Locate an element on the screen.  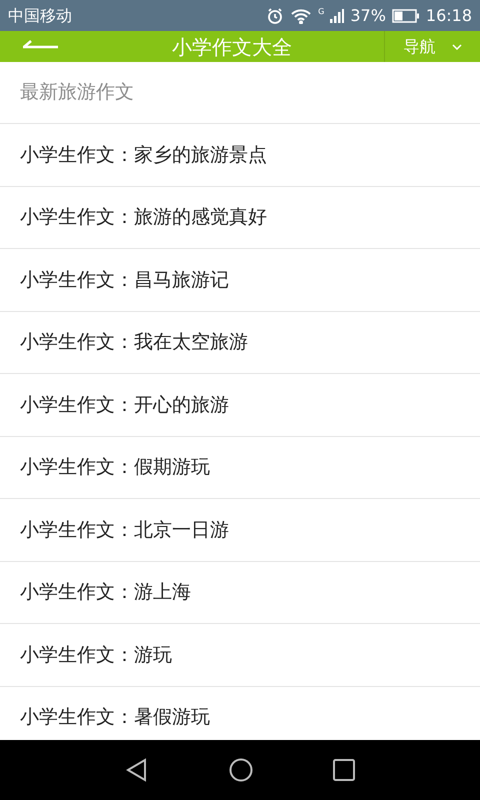
recents-icon is located at coordinates (344, 770).